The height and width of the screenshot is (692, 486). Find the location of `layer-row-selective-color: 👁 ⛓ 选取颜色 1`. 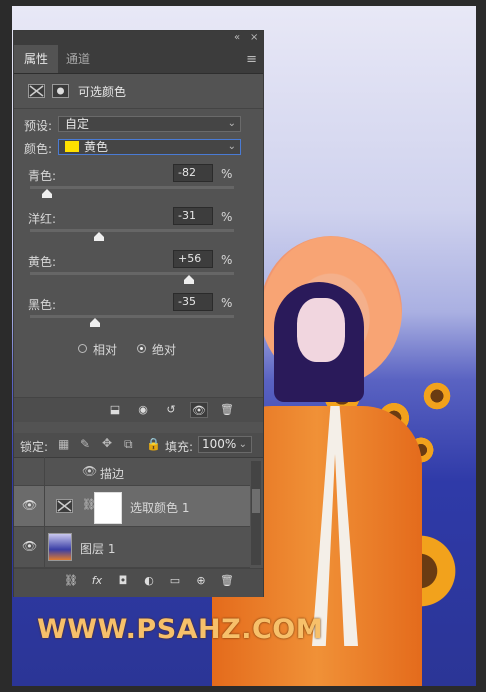

layer-row-selective-color: 👁 ⛓ 选取颜色 1 is located at coordinates (132, 506).